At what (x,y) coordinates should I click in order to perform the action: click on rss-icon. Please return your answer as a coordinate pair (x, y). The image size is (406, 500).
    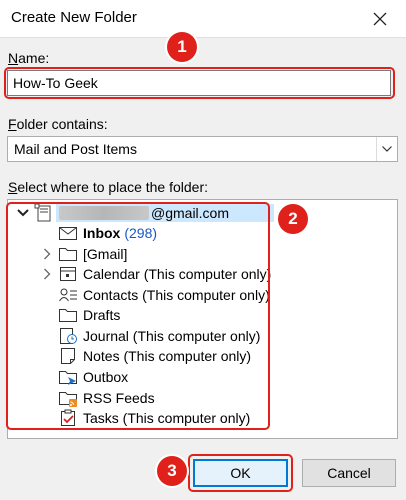
    Looking at the image, I should click on (68, 398).